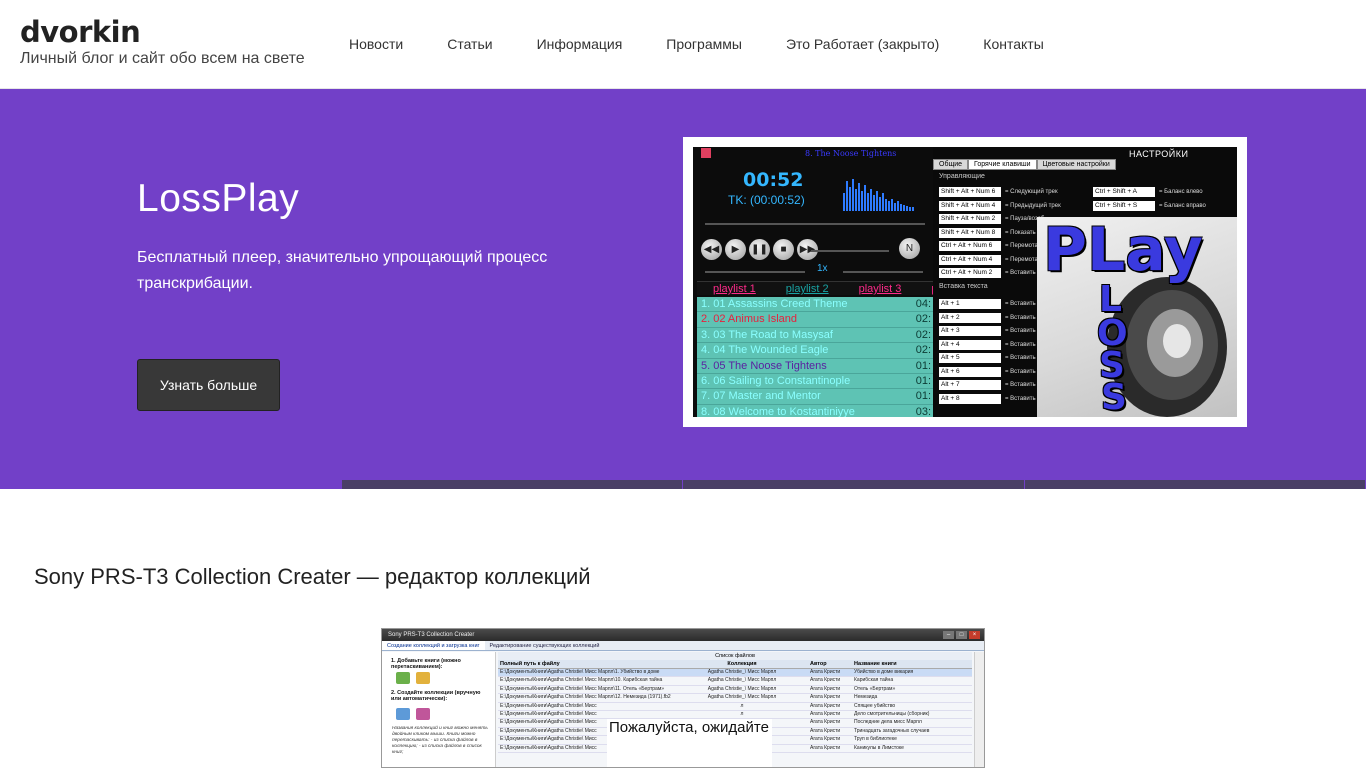 This screenshot has height=768, width=1366. Describe the element at coordinates (979, 709) in the screenshot. I see `table-scrollbar` at that location.